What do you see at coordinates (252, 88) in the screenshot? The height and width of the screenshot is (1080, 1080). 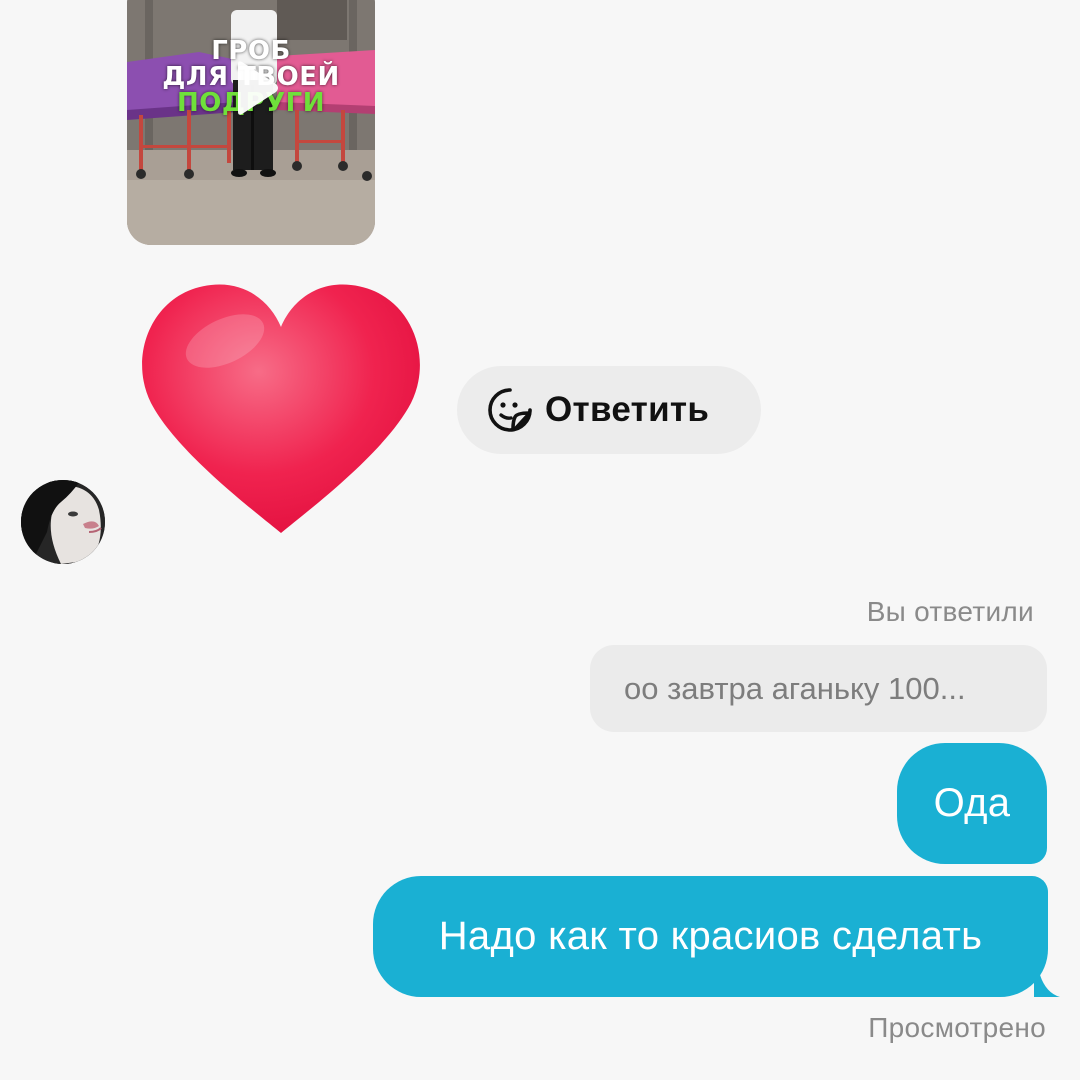 I see `play-icon` at bounding box center [252, 88].